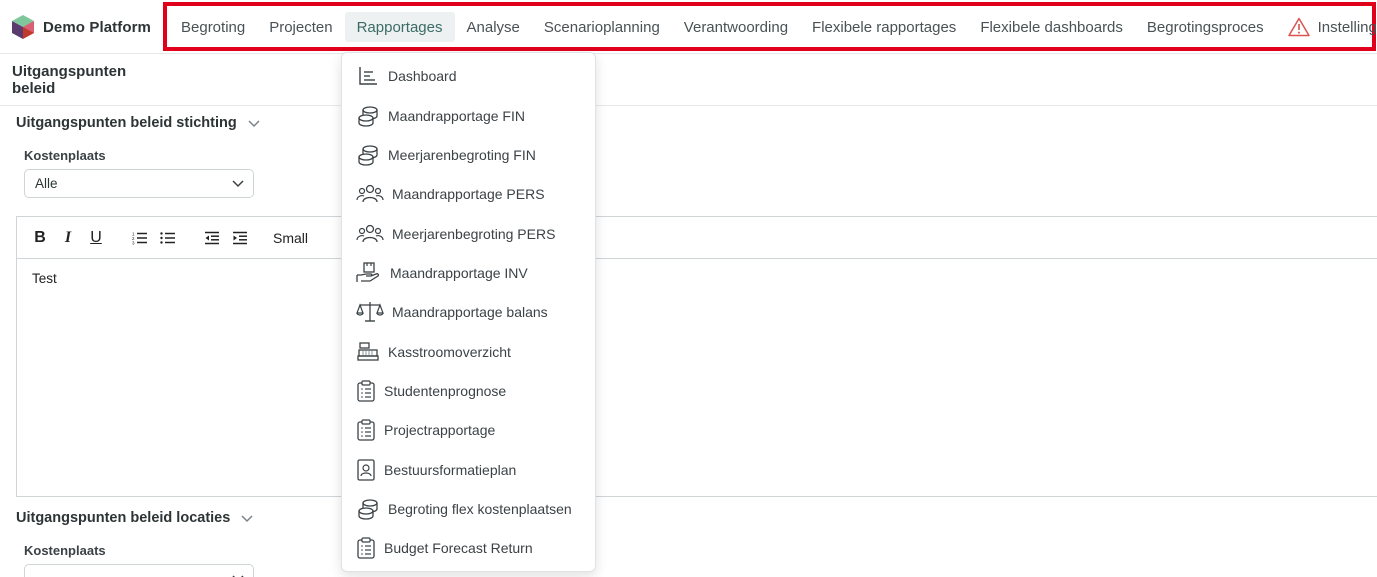 The width and height of the screenshot is (1377, 577). I want to click on section-title: Uitgangspunten beleid stichting, so click(126, 123).